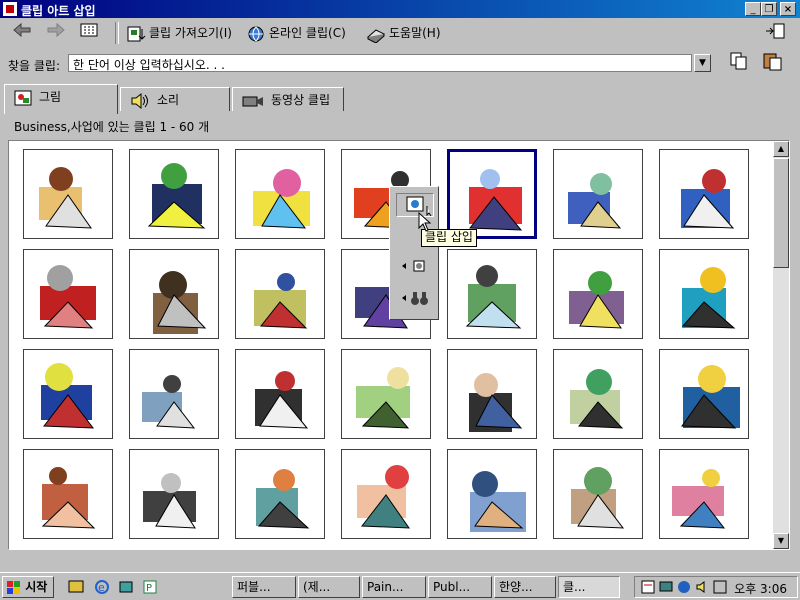  Describe the element at coordinates (36, 587) in the screenshot. I see `start-label: 시작` at that location.